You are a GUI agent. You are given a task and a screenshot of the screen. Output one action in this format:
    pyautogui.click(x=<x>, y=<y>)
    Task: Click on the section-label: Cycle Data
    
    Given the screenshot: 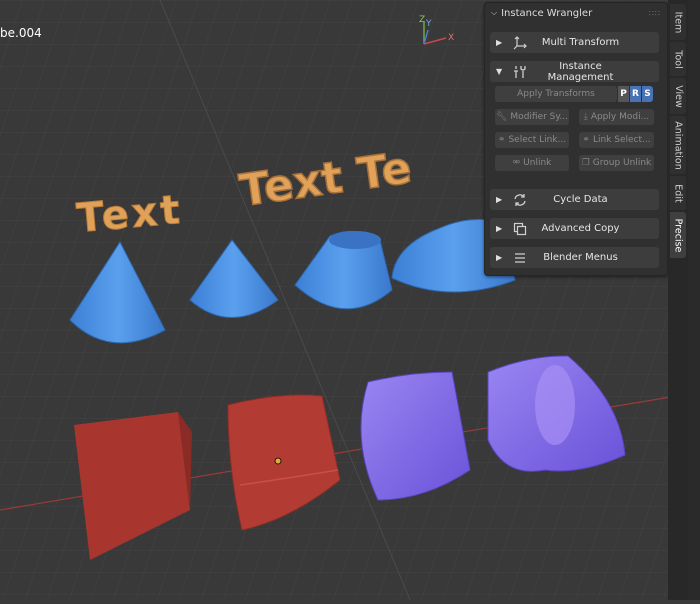 What is the action you would take?
    pyautogui.click(x=580, y=199)
    